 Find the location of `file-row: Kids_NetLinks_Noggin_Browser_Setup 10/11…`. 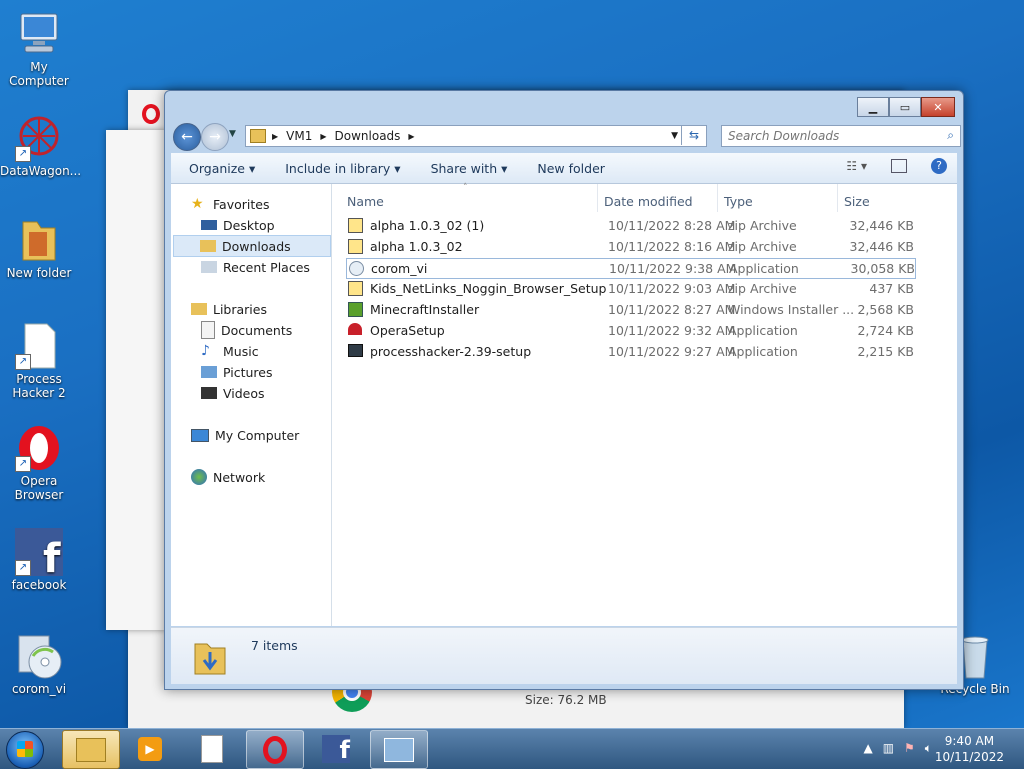

file-row: Kids_NetLinks_Noggin_Browser_Setup 10/11… is located at coordinates (630, 288).